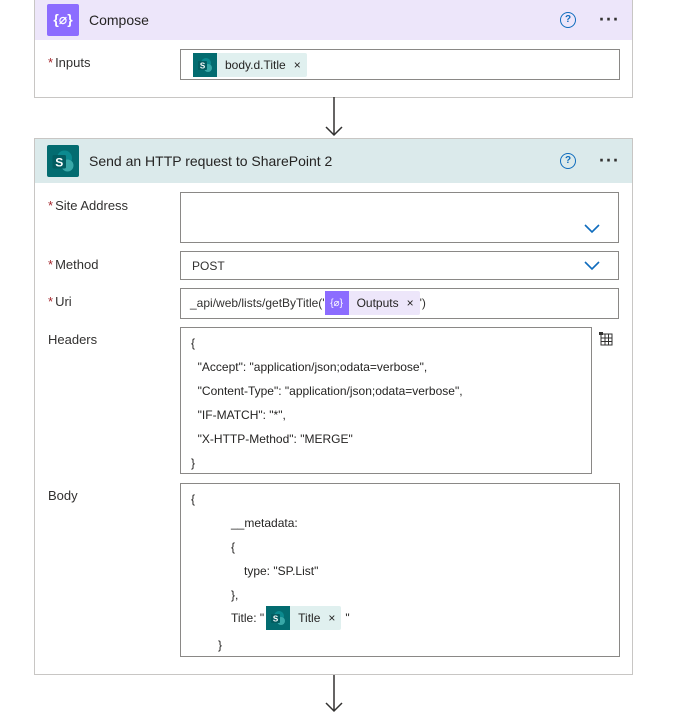  What do you see at coordinates (193, 463) in the screenshot?
I see `headers-line: }` at bounding box center [193, 463].